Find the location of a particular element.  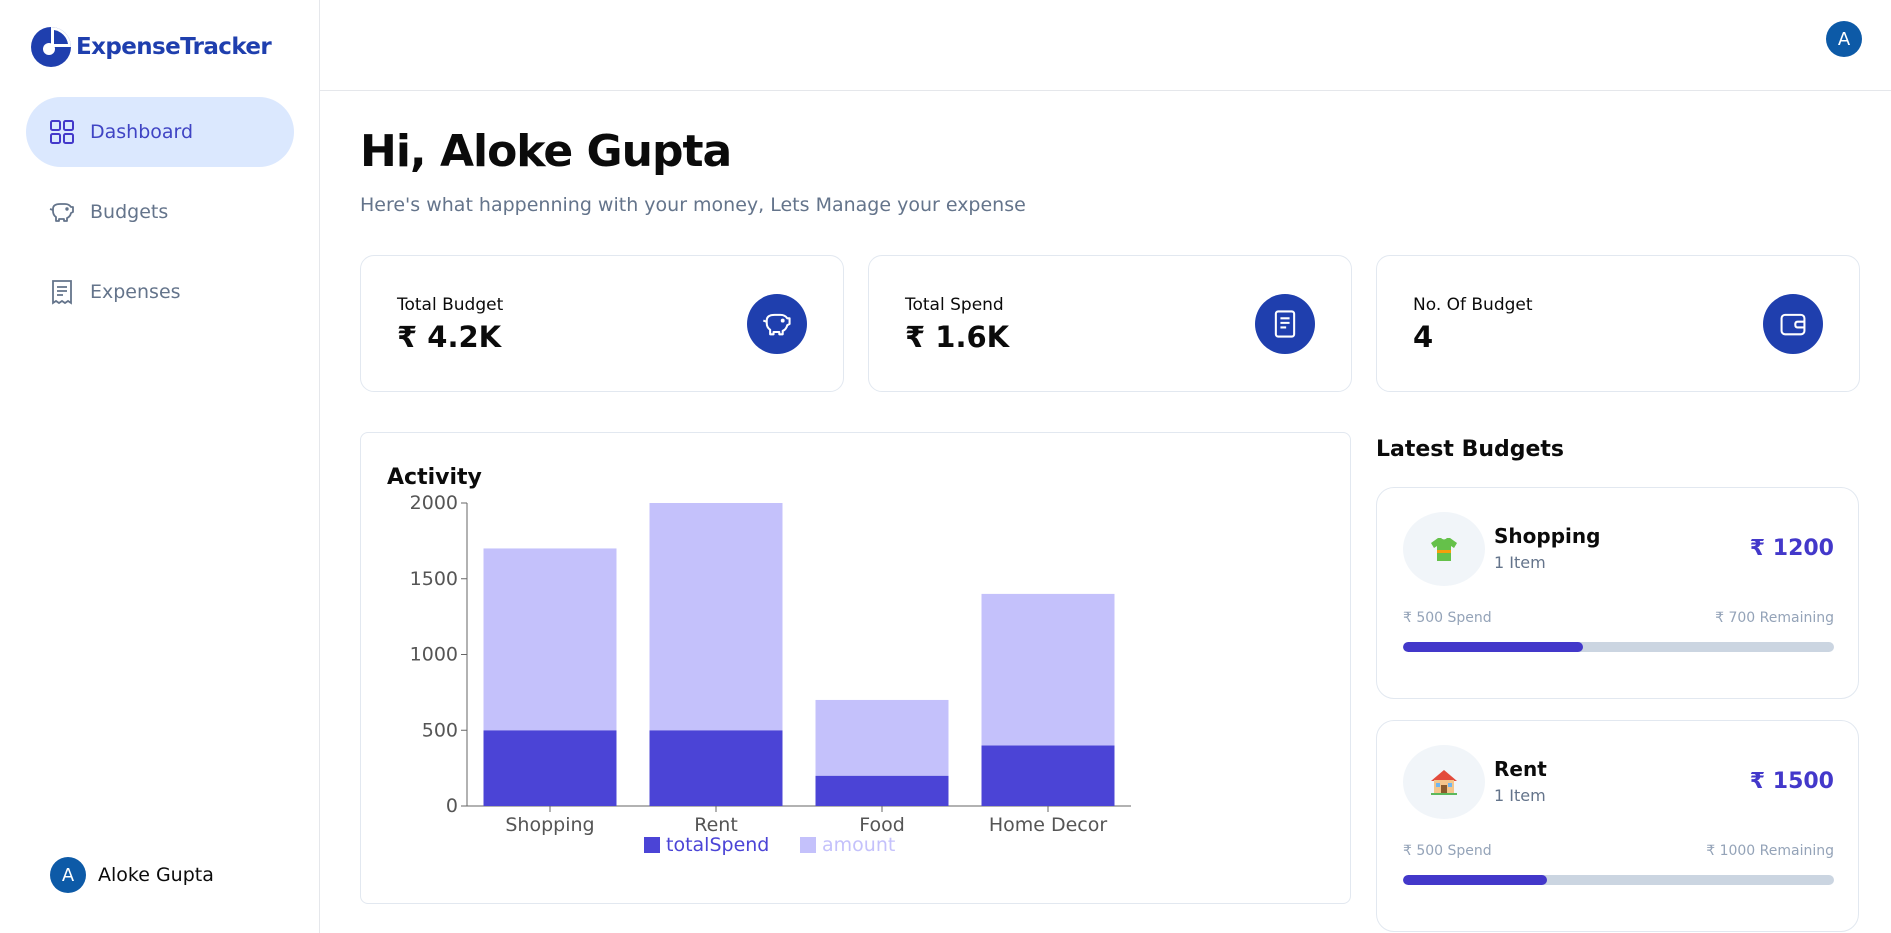

budget-remaining: ₹ 1000 Remaining is located at coordinates (1770, 851).